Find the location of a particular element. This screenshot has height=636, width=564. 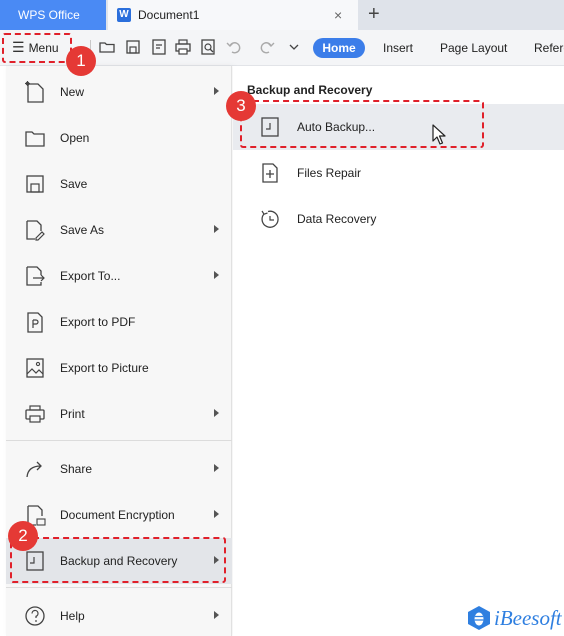

menu-item-document-encryption: Document Encryption is located at coordinates (119, 515).